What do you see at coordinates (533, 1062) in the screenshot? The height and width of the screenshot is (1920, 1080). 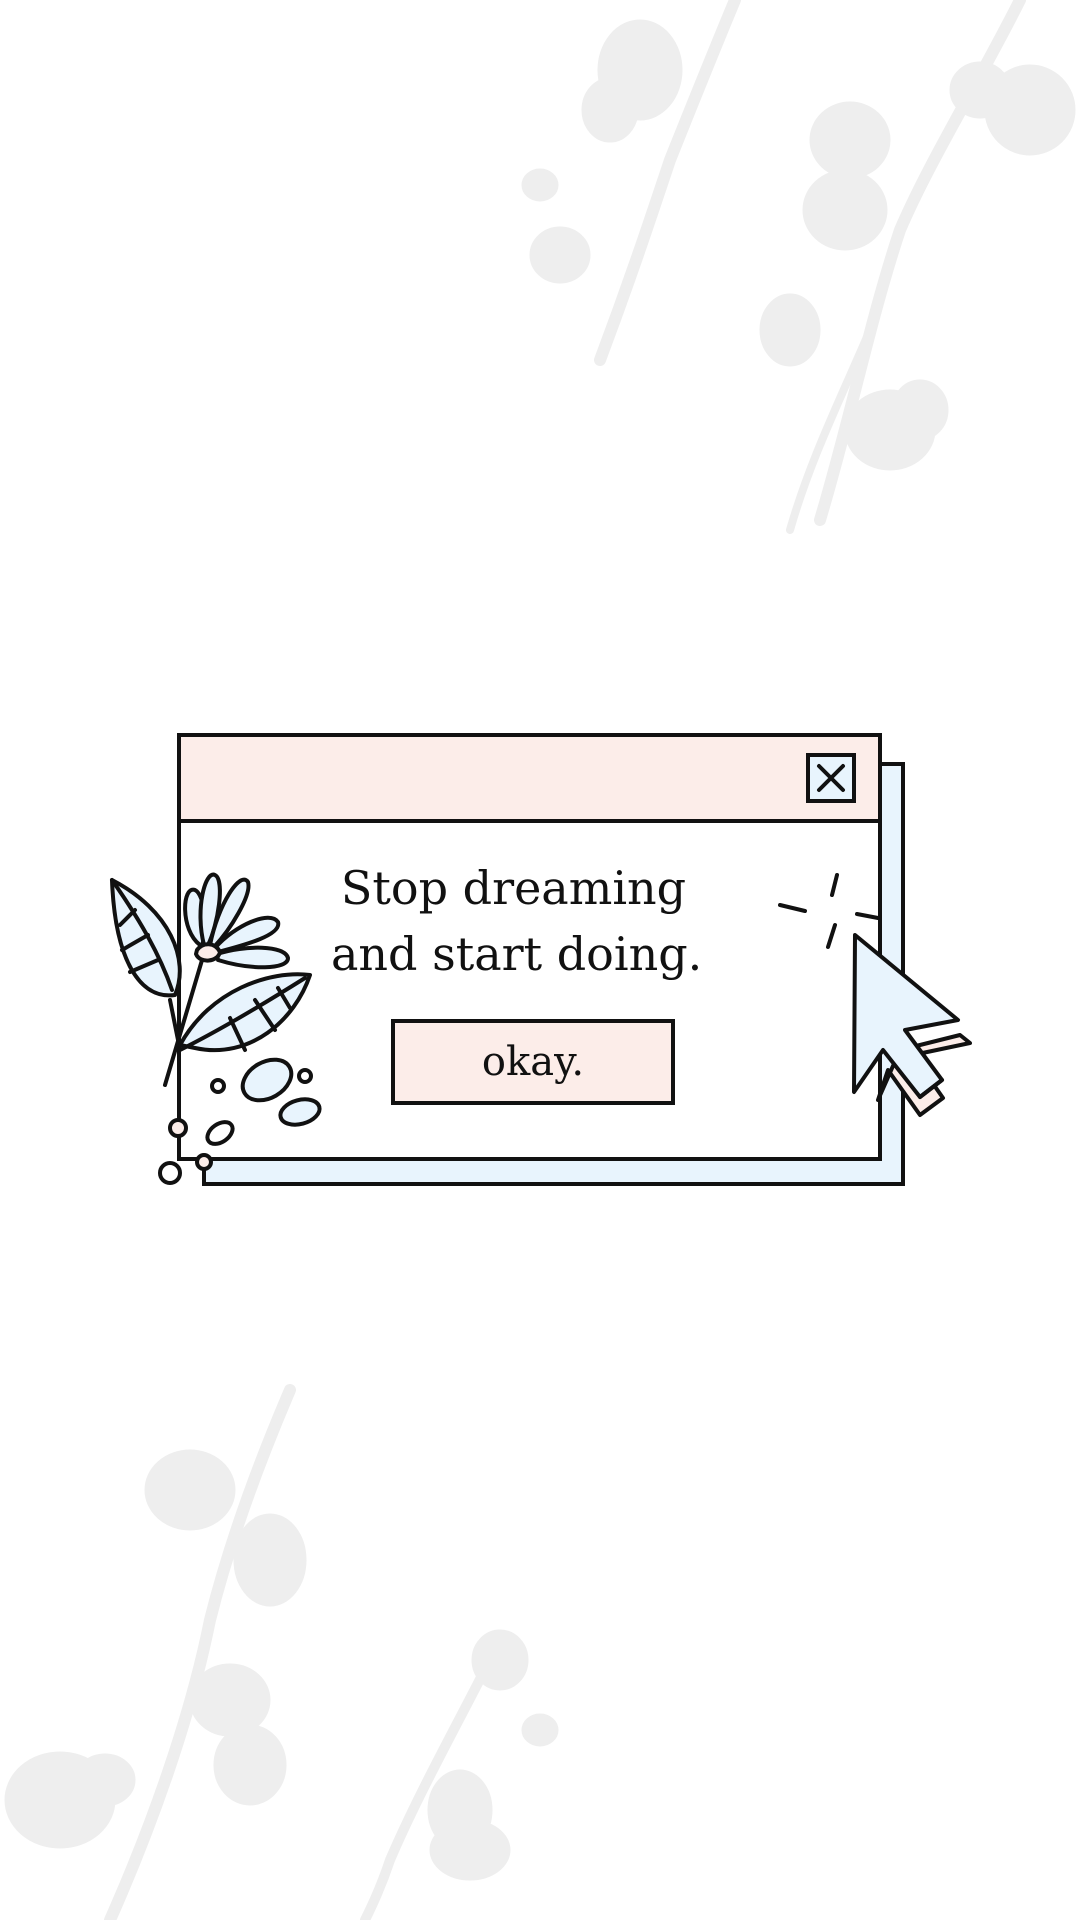 I see `okay-button: okay.` at bounding box center [533, 1062].